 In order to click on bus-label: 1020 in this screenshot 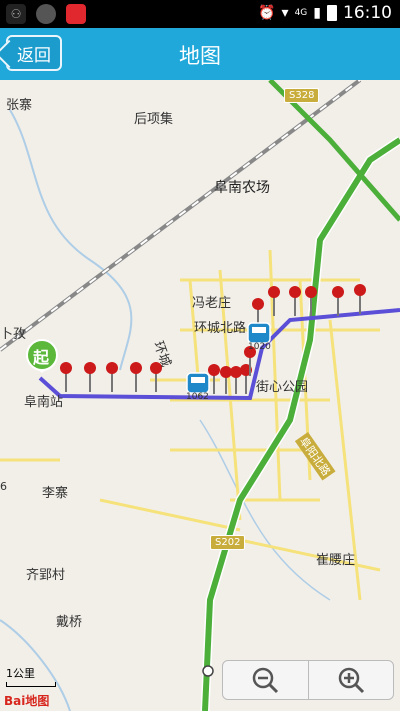, I will do `click(259, 347)`.